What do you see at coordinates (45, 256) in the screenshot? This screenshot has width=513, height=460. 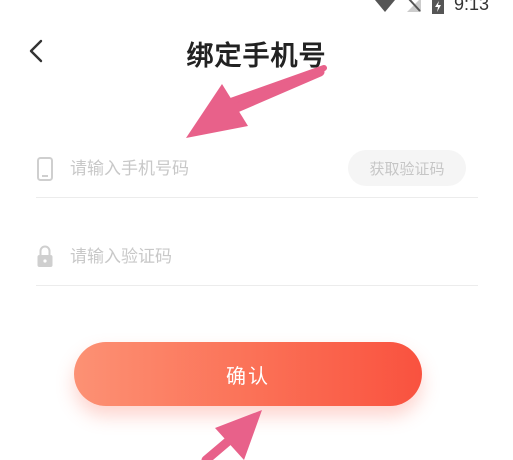 I see `lock-icon` at bounding box center [45, 256].